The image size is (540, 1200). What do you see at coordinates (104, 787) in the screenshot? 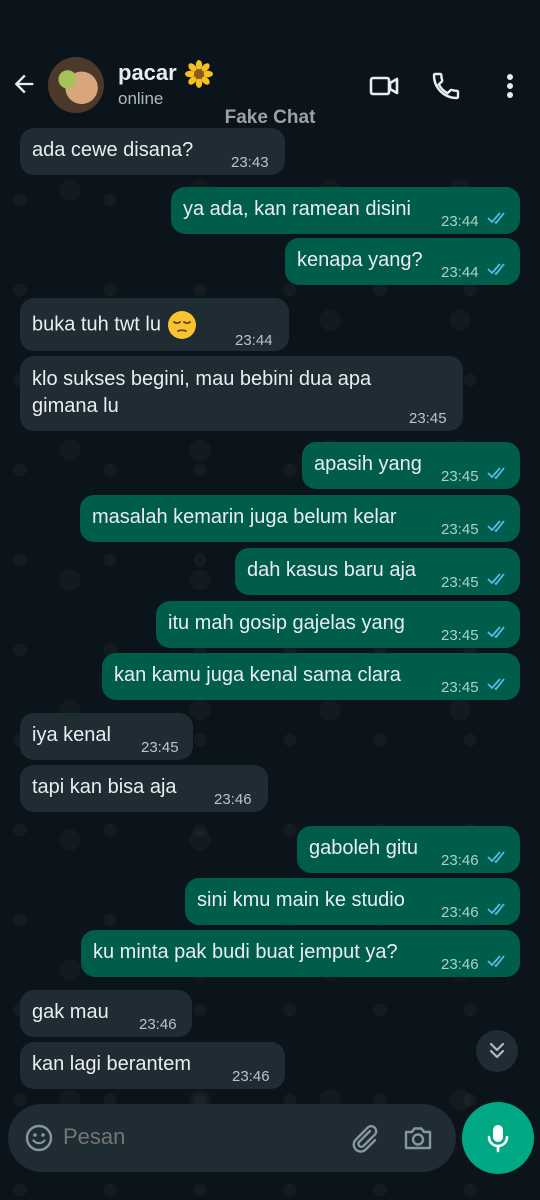
I see `message-text: tapi kan bisa aja` at bounding box center [104, 787].